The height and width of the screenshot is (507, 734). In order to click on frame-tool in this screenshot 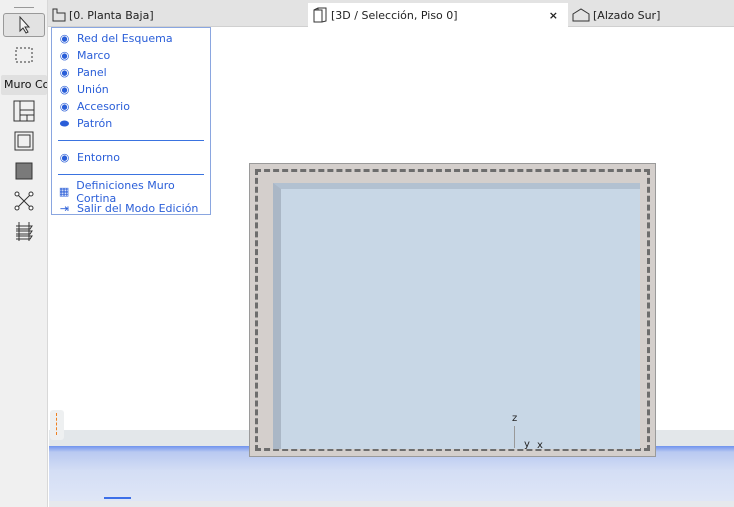, I will do `click(24, 141)`.